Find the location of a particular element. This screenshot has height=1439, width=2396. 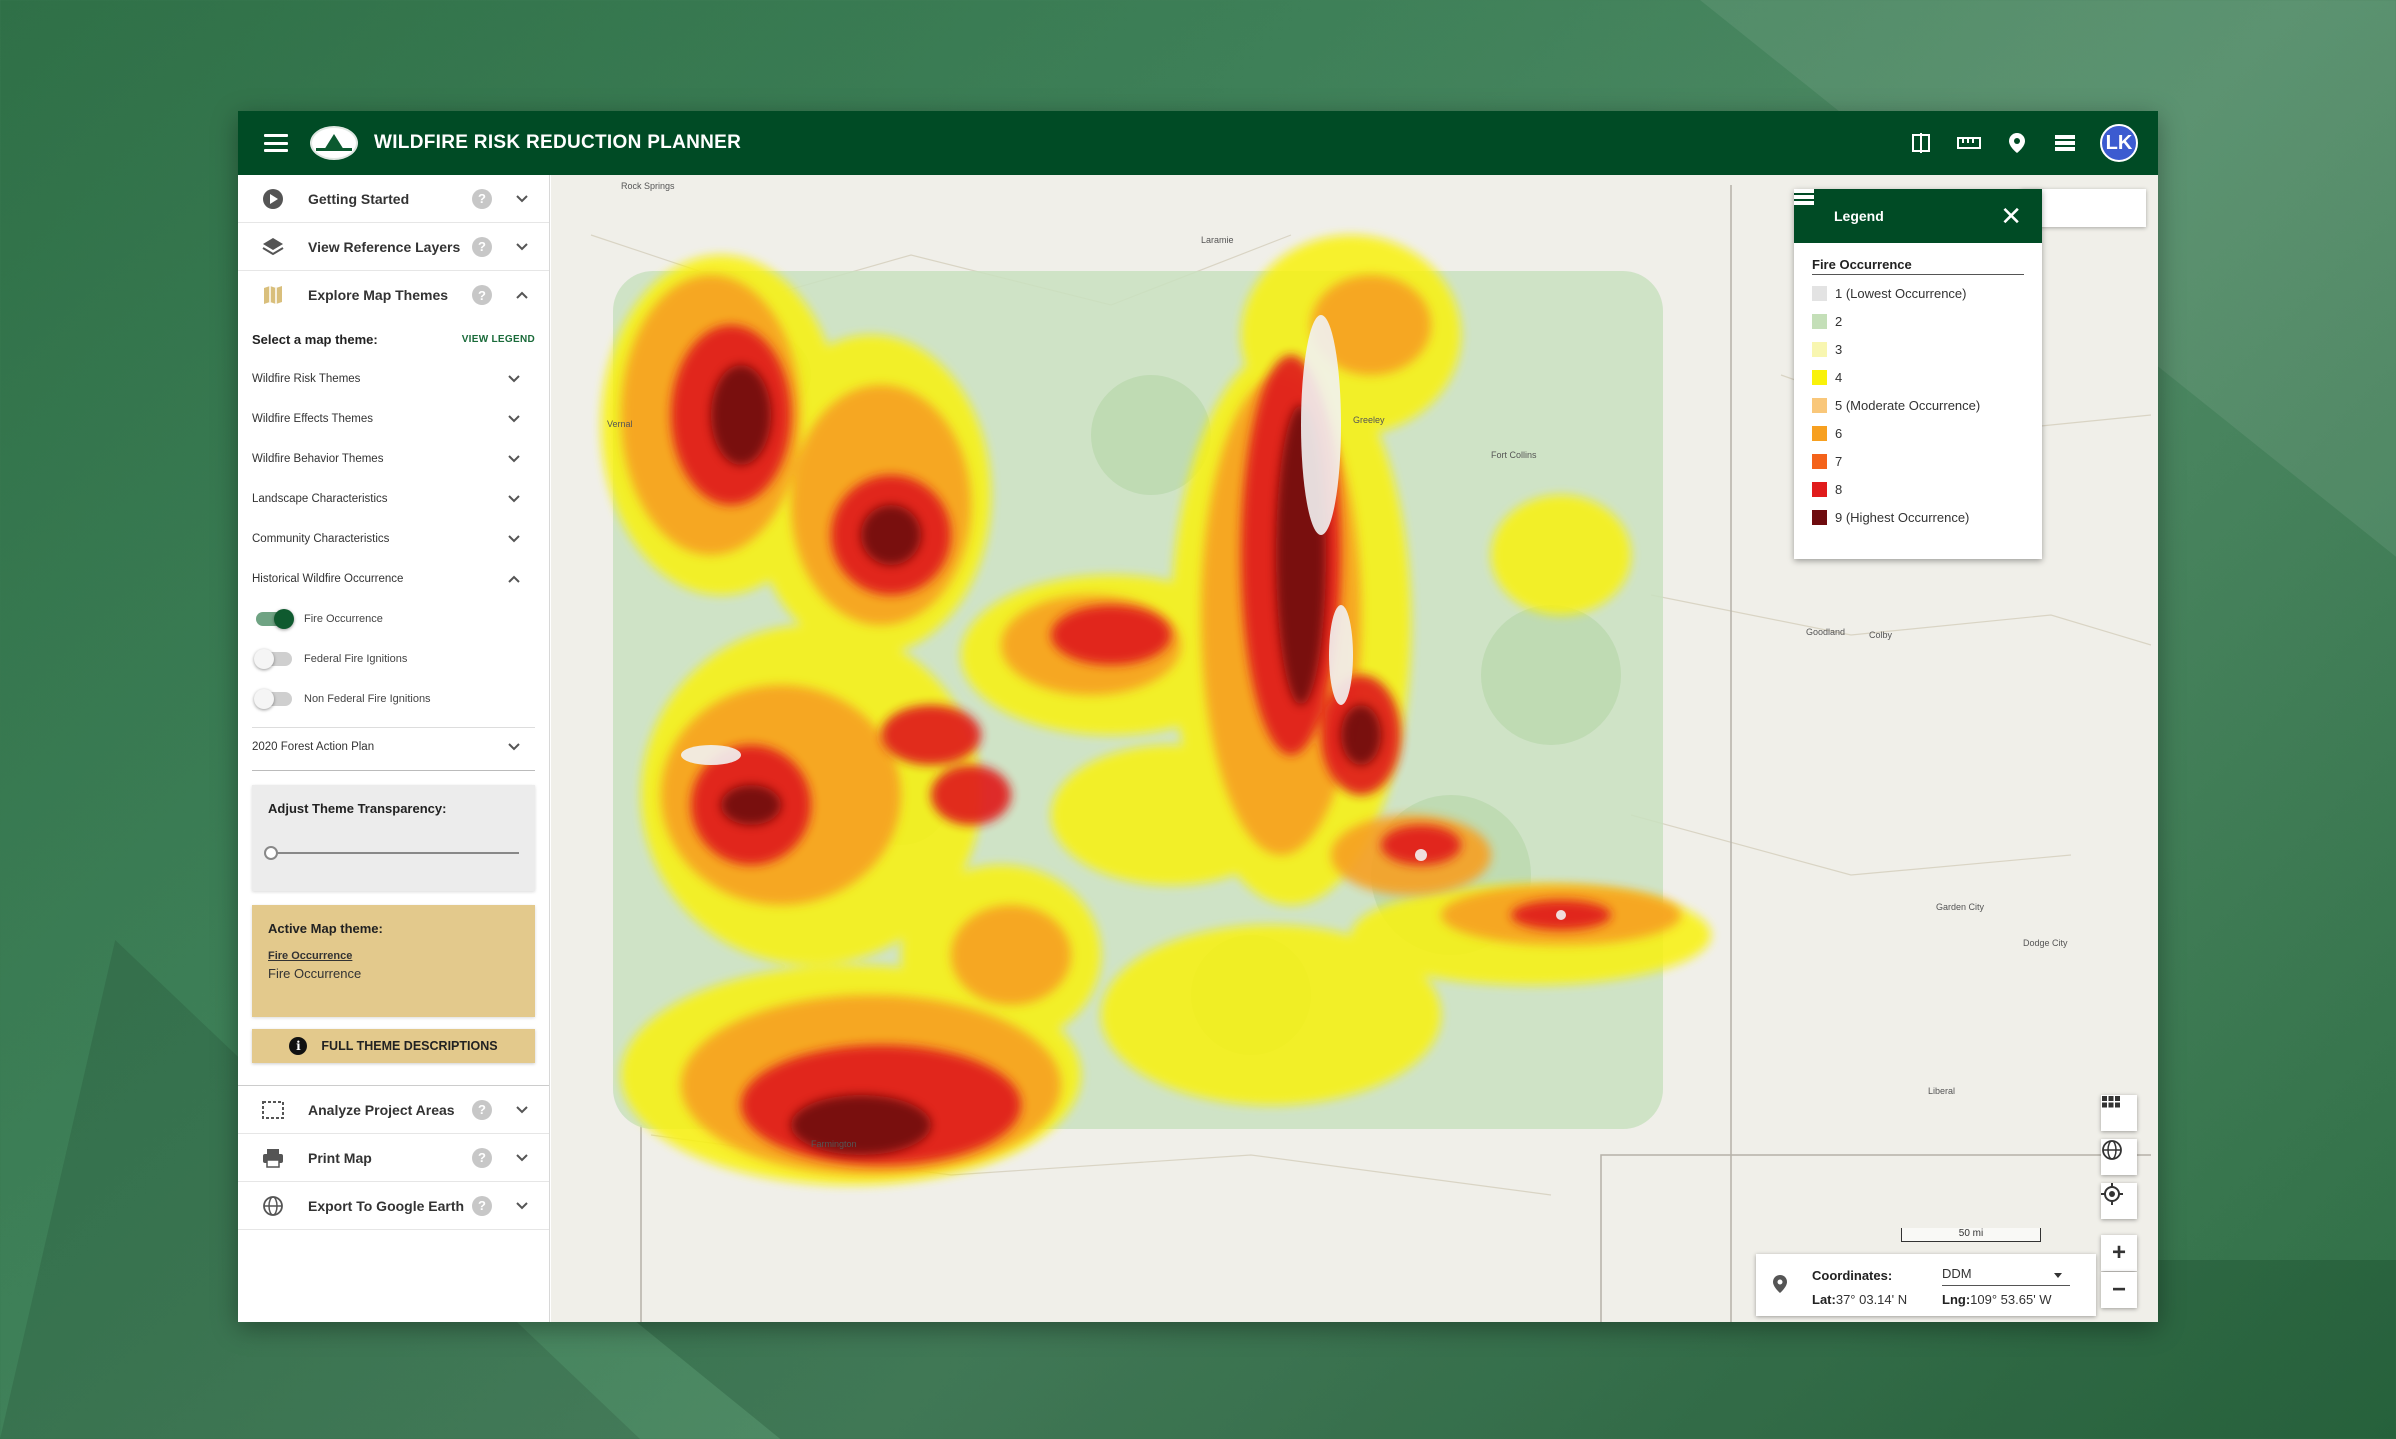

place-label: Goodland is located at coordinates (1826, 632).